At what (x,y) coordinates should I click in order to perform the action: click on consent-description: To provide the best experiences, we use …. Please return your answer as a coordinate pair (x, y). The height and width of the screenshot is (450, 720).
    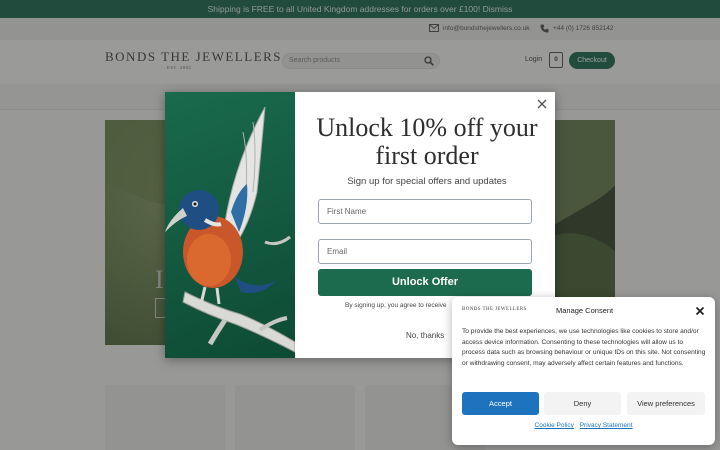
    Looking at the image, I should click on (584, 347).